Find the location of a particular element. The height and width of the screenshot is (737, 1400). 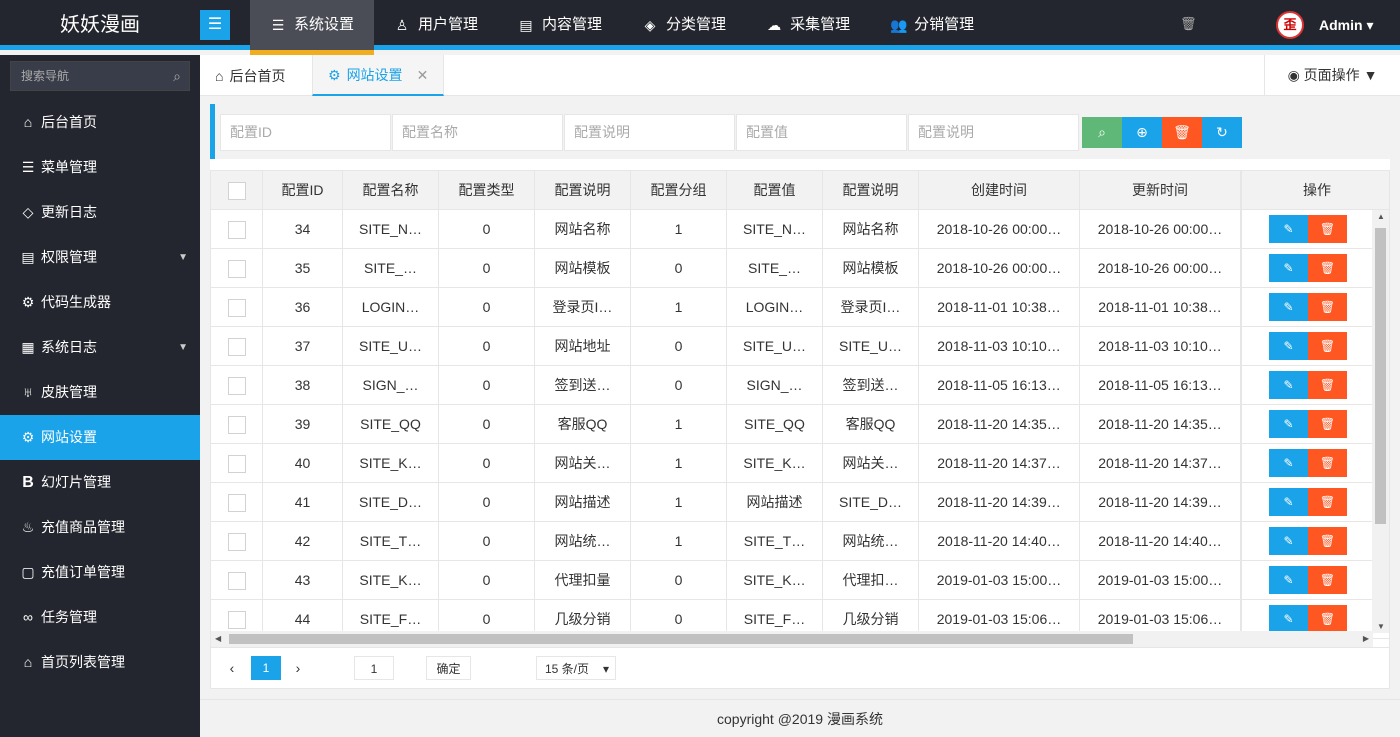

select-all-checkbox is located at coordinates (237, 190).